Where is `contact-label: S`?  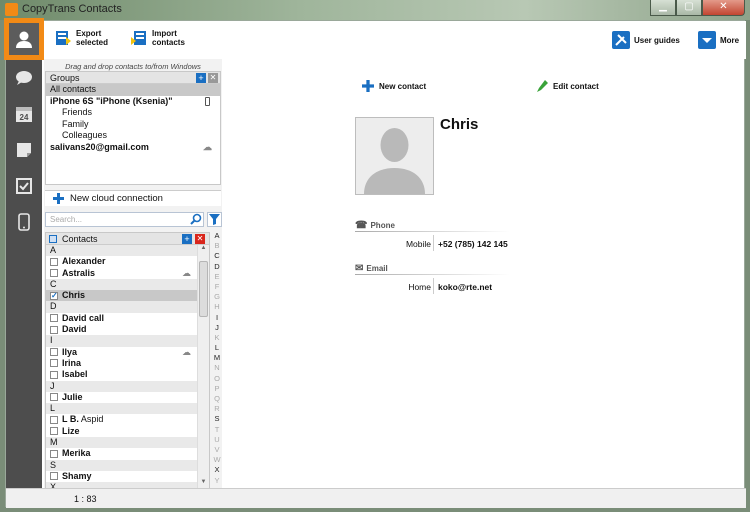
contact-label: S is located at coordinates (53, 464).